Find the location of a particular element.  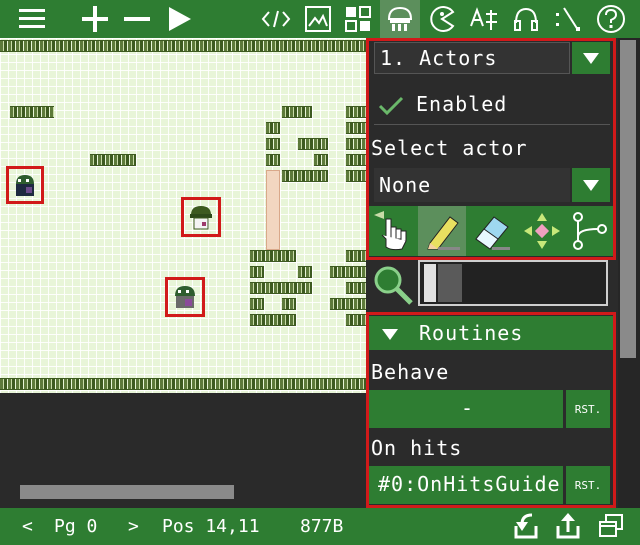

zoom-preview-window is located at coordinates (450, 283).